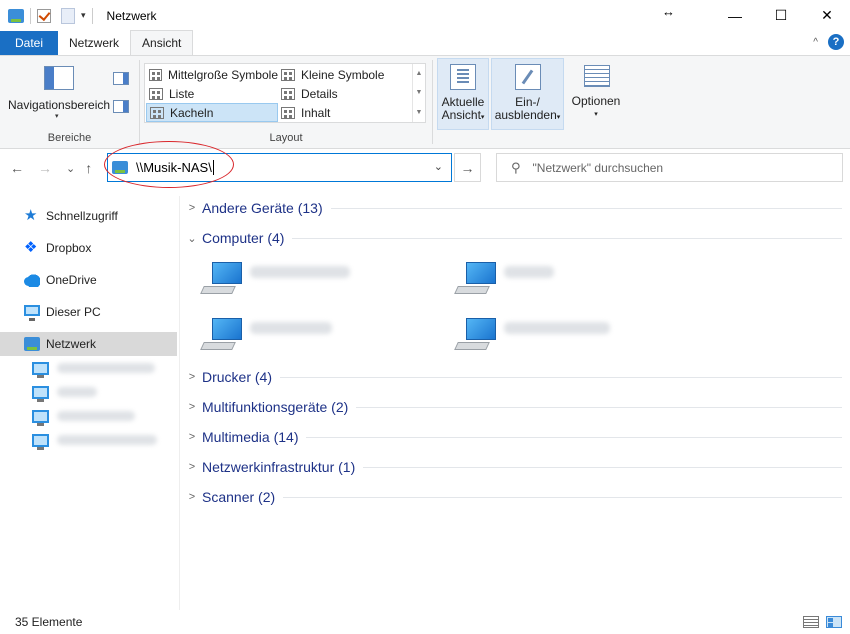 The width and height of the screenshot is (850, 634). What do you see at coordinates (212, 74) in the screenshot?
I see `layout-medium-icons: Mittelgroße Symbole` at bounding box center [212, 74].